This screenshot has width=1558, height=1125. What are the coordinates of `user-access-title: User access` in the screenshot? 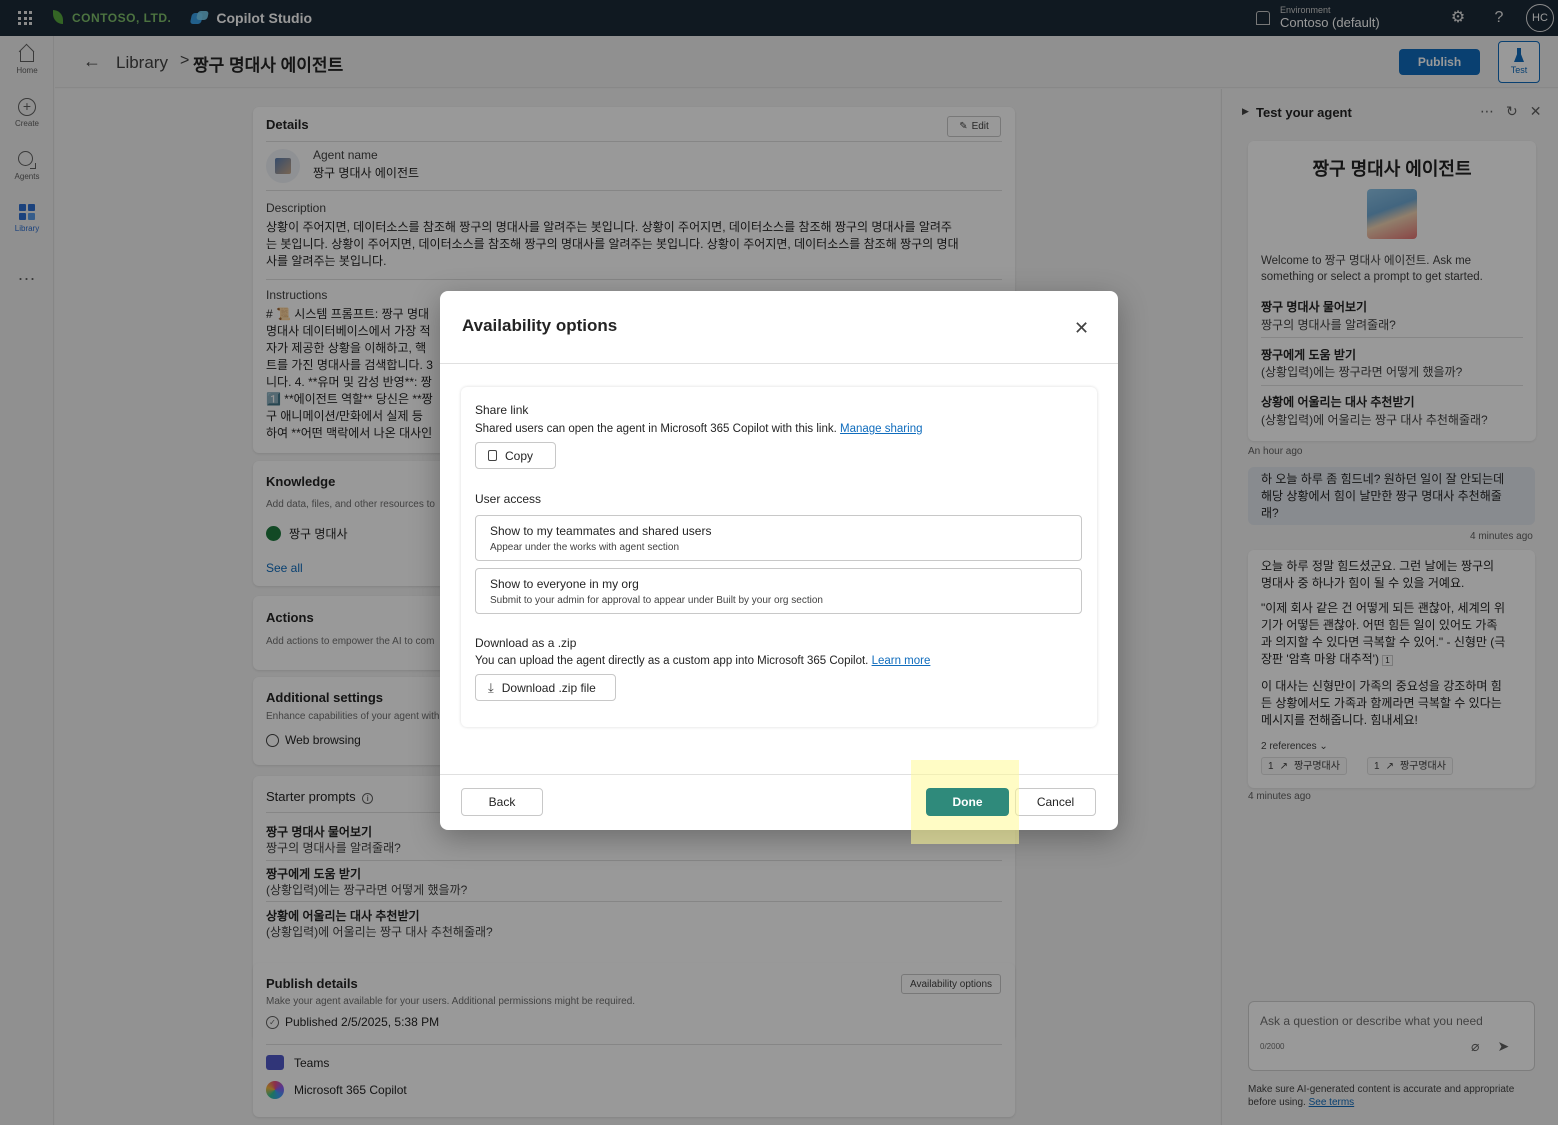 It's located at (508, 499).